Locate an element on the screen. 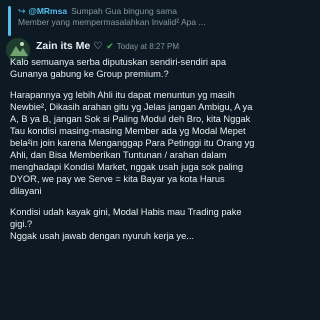  reply-accent-bar is located at coordinates (9, 21).